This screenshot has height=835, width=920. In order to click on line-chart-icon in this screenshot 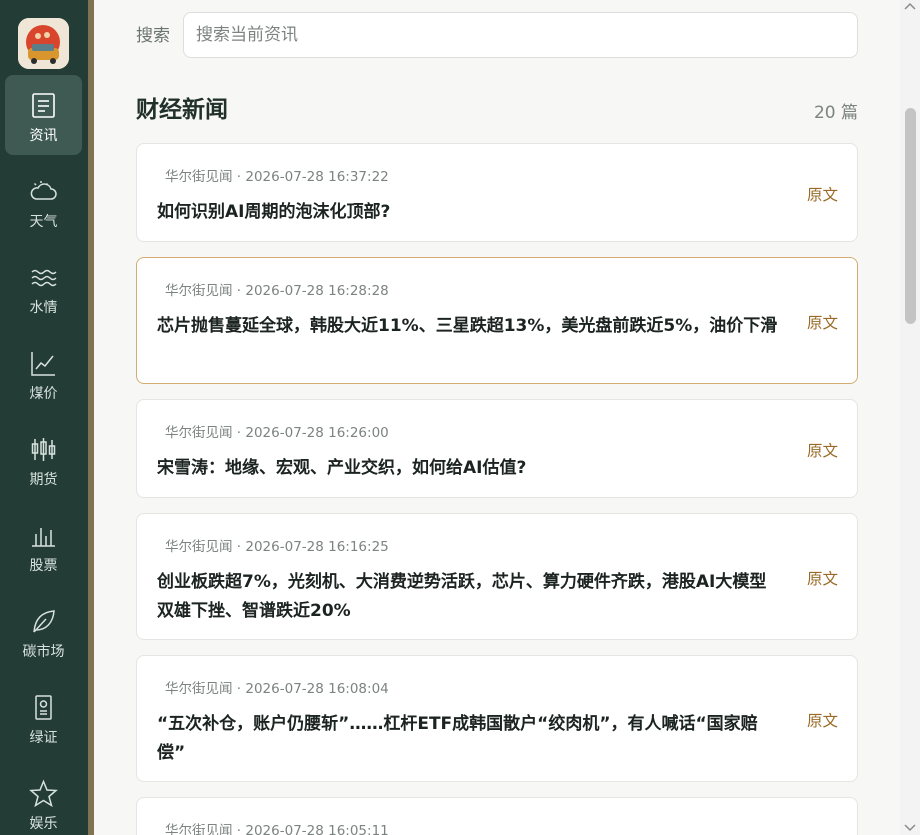, I will do `click(43, 364)`.